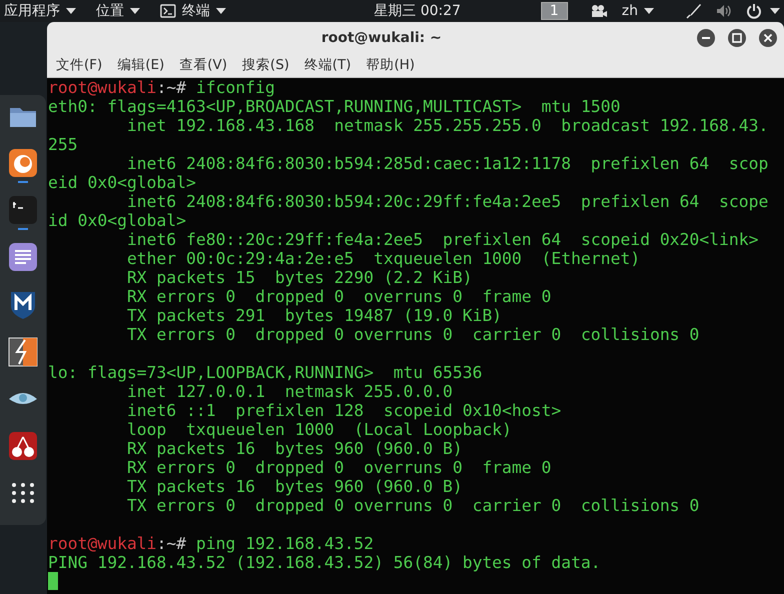 Image resolution: width=784 pixels, height=594 pixels. What do you see at coordinates (442, 239) in the screenshot?
I see `output-line: inet6 fe80::20c:29ff:fe4a:2ee5 prefixlen 64 scopeid 0x20<link>` at bounding box center [442, 239].